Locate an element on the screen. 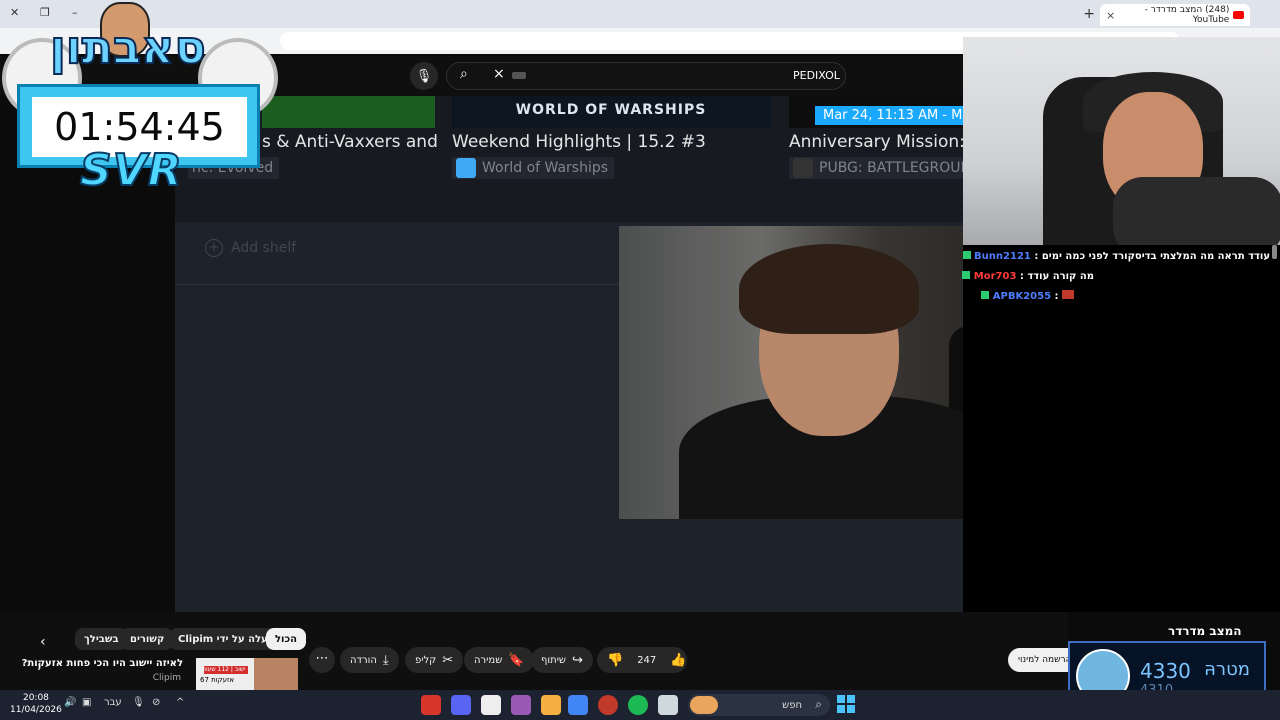 The width and height of the screenshot is (1280, 720). card-title: s & Anti-Vaxxers and is located at coordinates (350, 142).